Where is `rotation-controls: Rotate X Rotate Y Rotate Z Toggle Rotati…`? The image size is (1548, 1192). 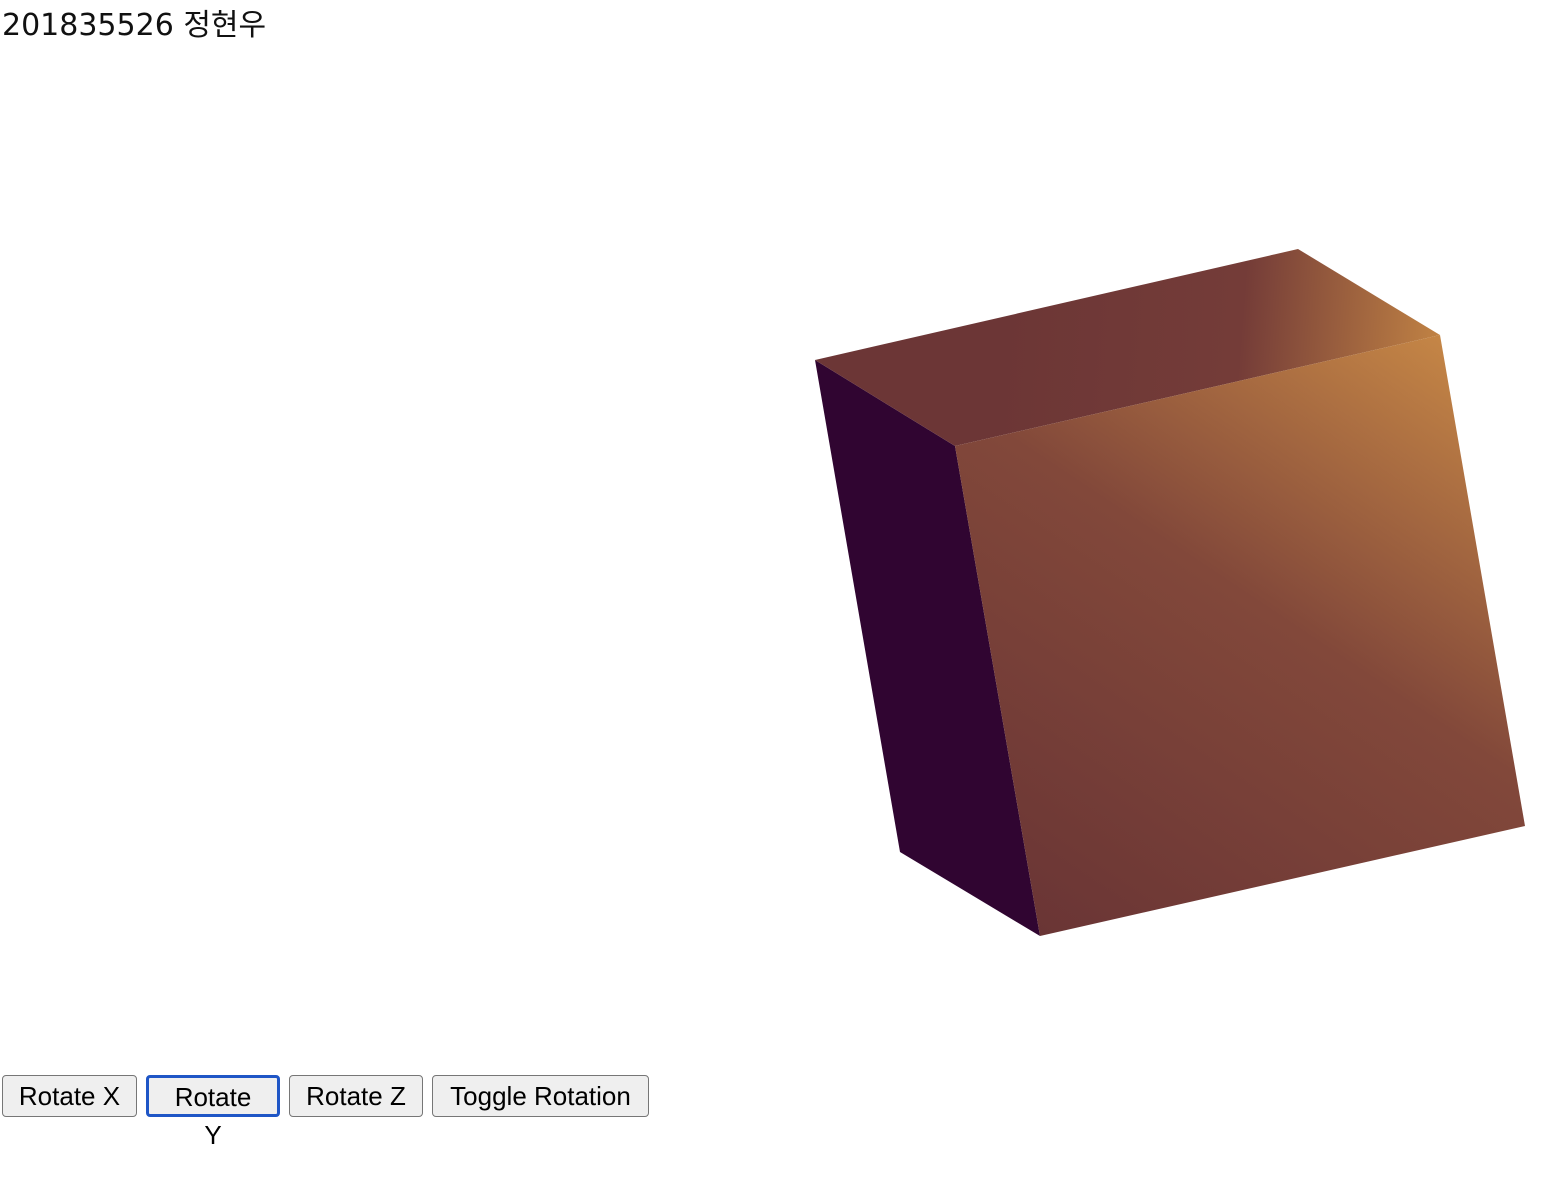
rotation-controls: Rotate X Rotate Y Rotate Z Toggle Rotati… is located at coordinates (325, 1112).